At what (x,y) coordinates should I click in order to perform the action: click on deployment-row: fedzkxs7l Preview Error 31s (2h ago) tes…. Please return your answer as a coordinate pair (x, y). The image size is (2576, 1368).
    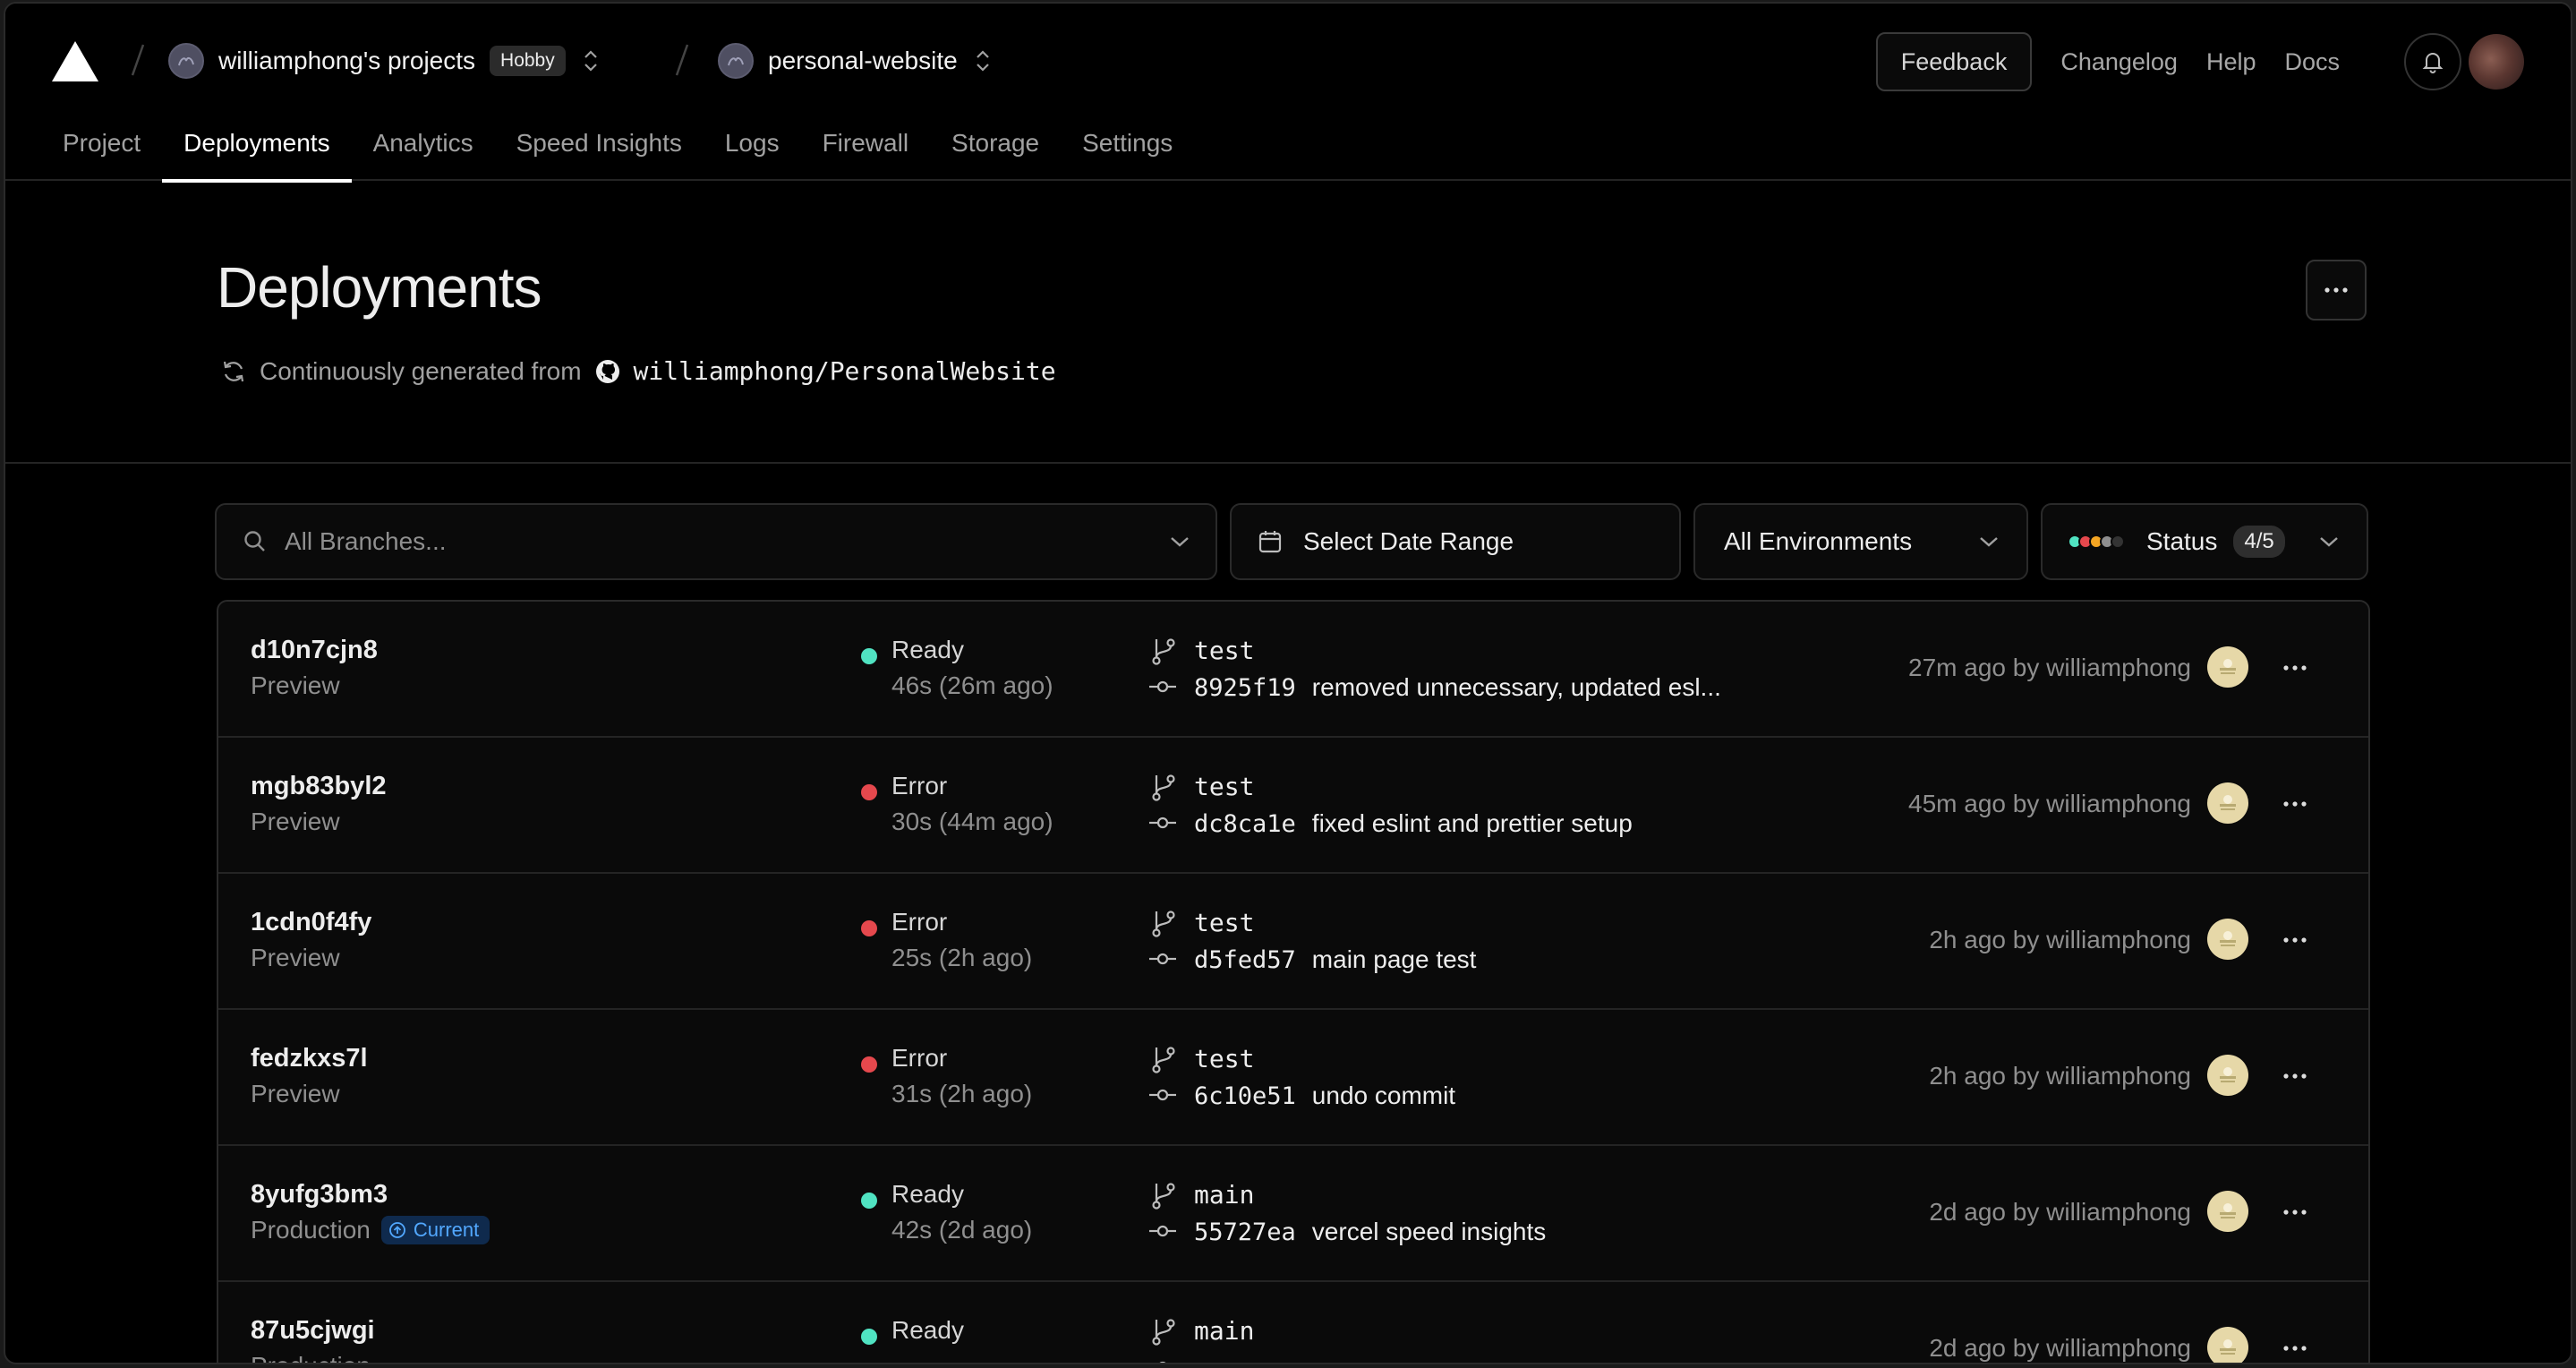
    Looking at the image, I should click on (1293, 1078).